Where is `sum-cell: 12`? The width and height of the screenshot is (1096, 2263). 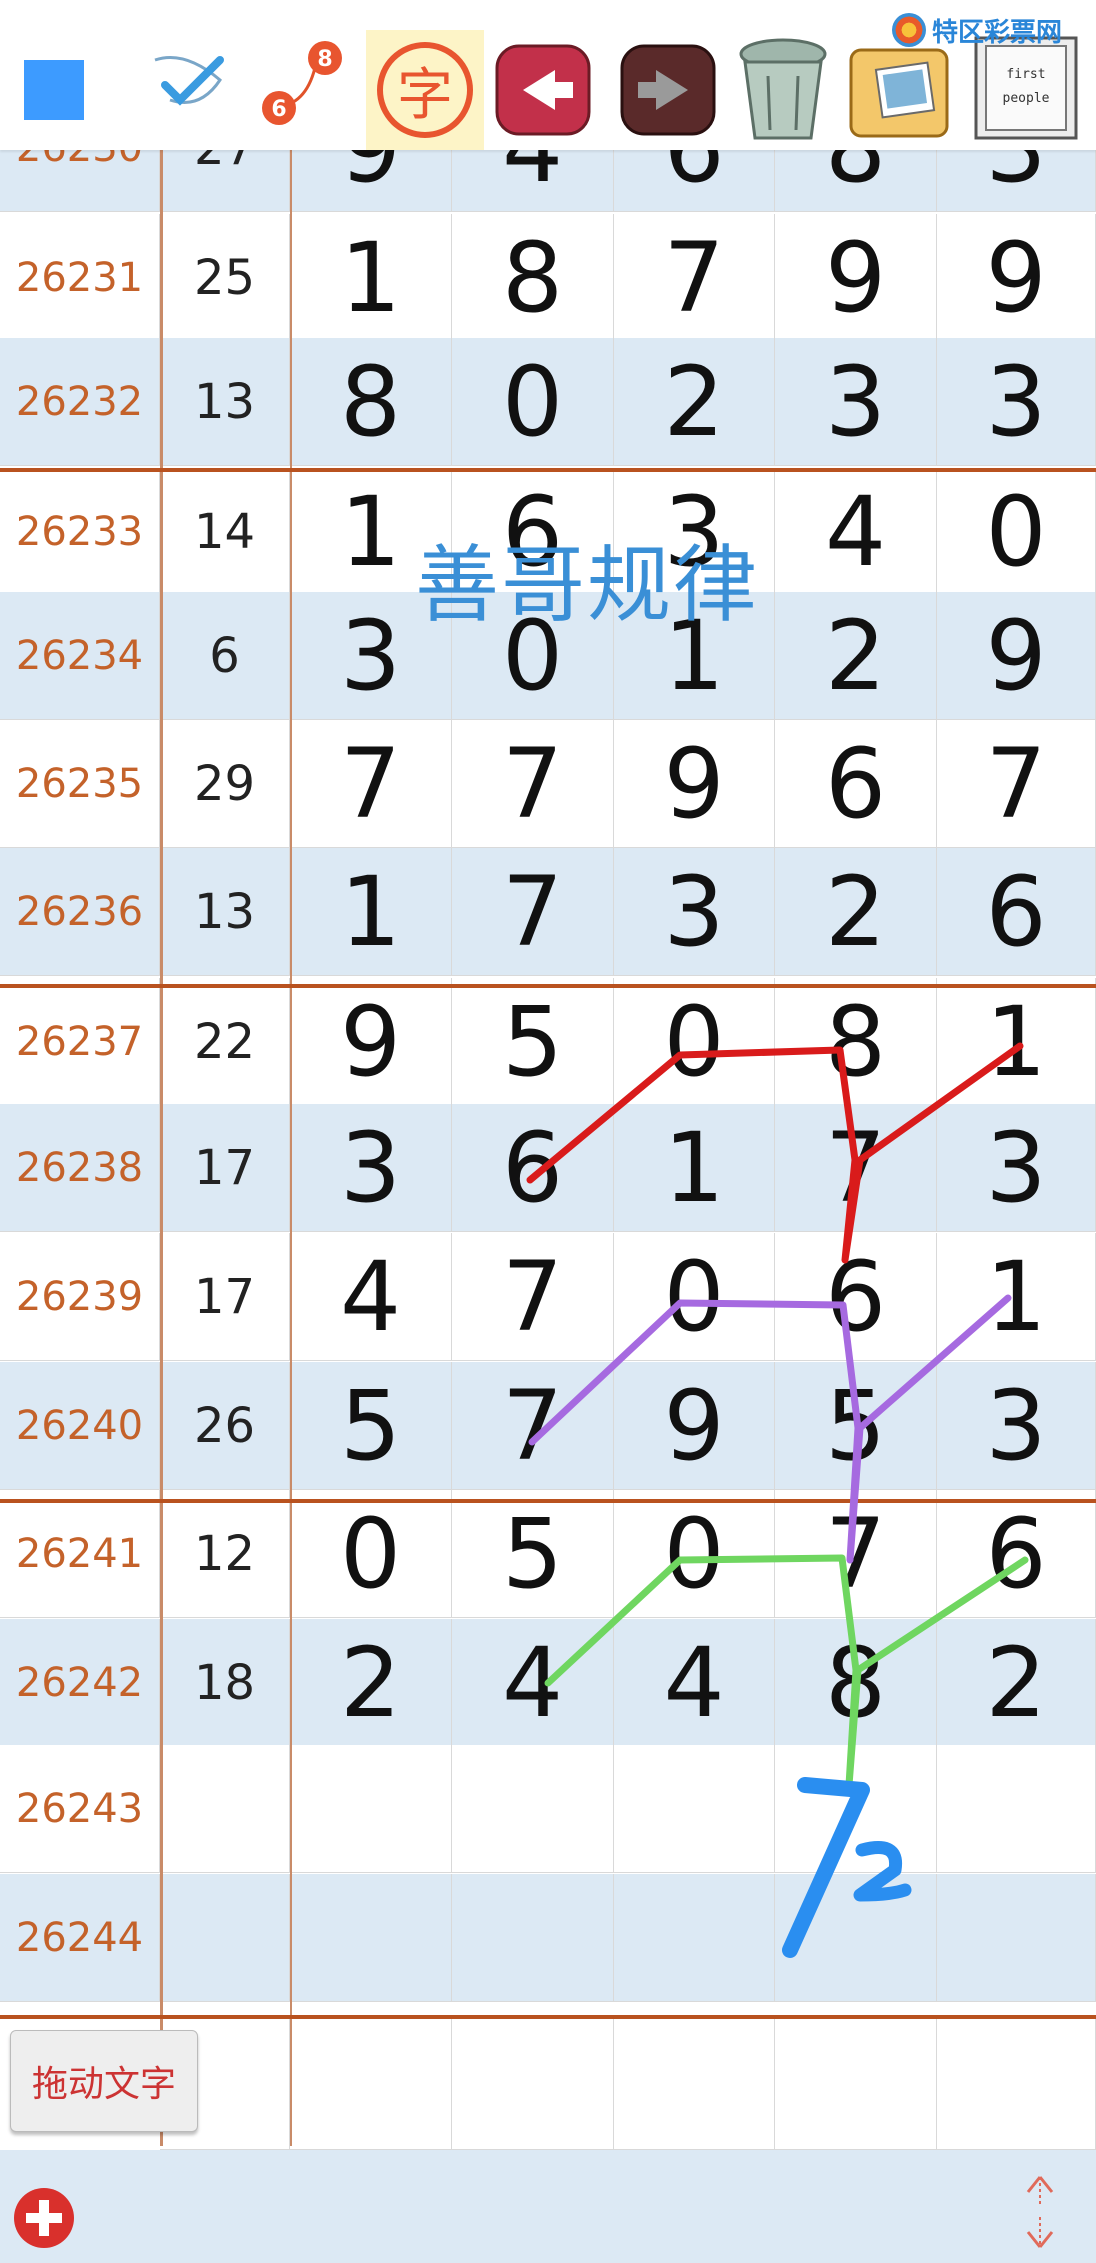 sum-cell: 12 is located at coordinates (225, 1554).